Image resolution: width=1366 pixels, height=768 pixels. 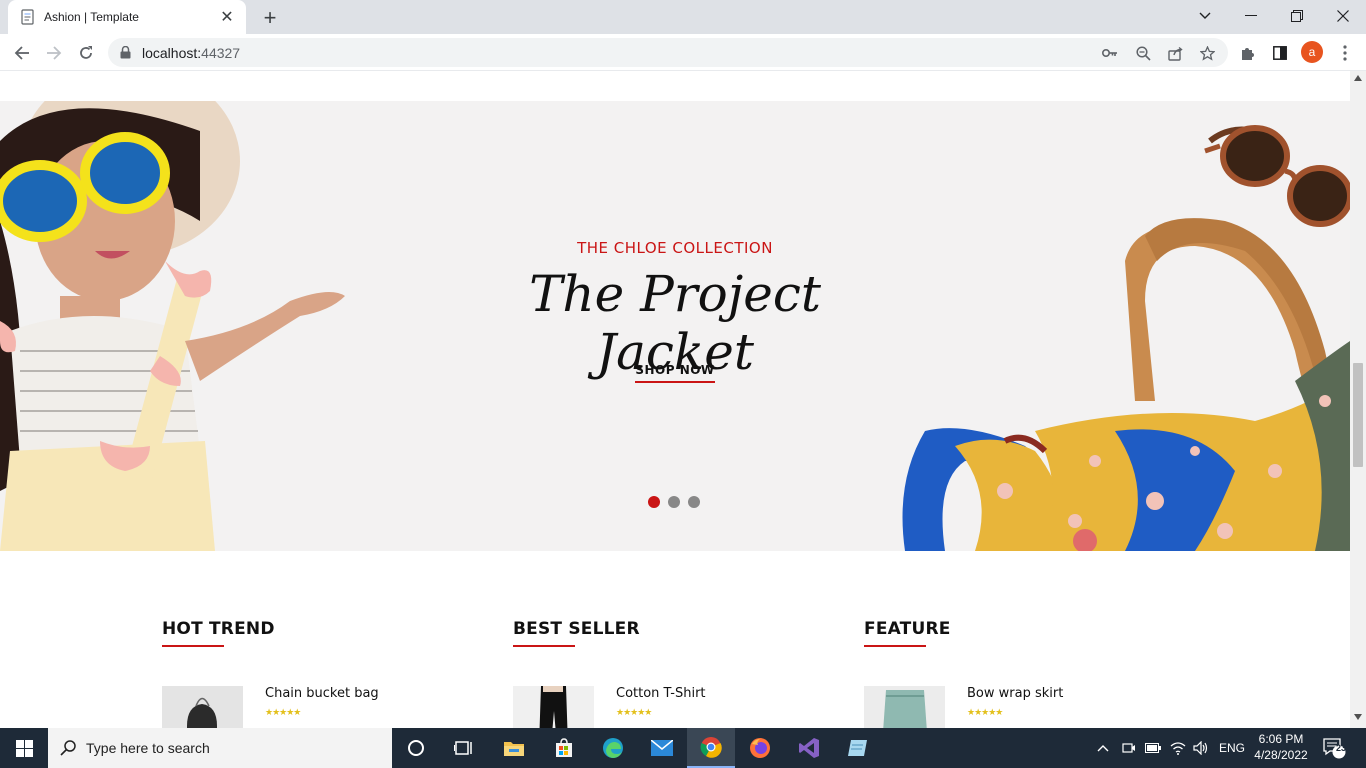 What do you see at coordinates (675, 373) in the screenshot?
I see `shop-now-link: SHOP NOW` at bounding box center [675, 373].